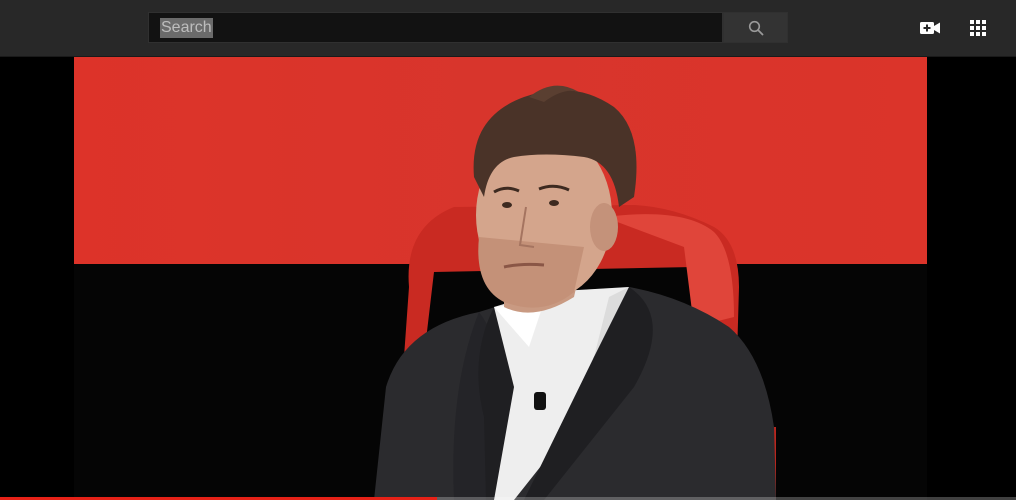 Image resolution: width=1016 pixels, height=500 pixels. What do you see at coordinates (186, 28) in the screenshot?
I see `search-placeholder-highlight: Search` at bounding box center [186, 28].